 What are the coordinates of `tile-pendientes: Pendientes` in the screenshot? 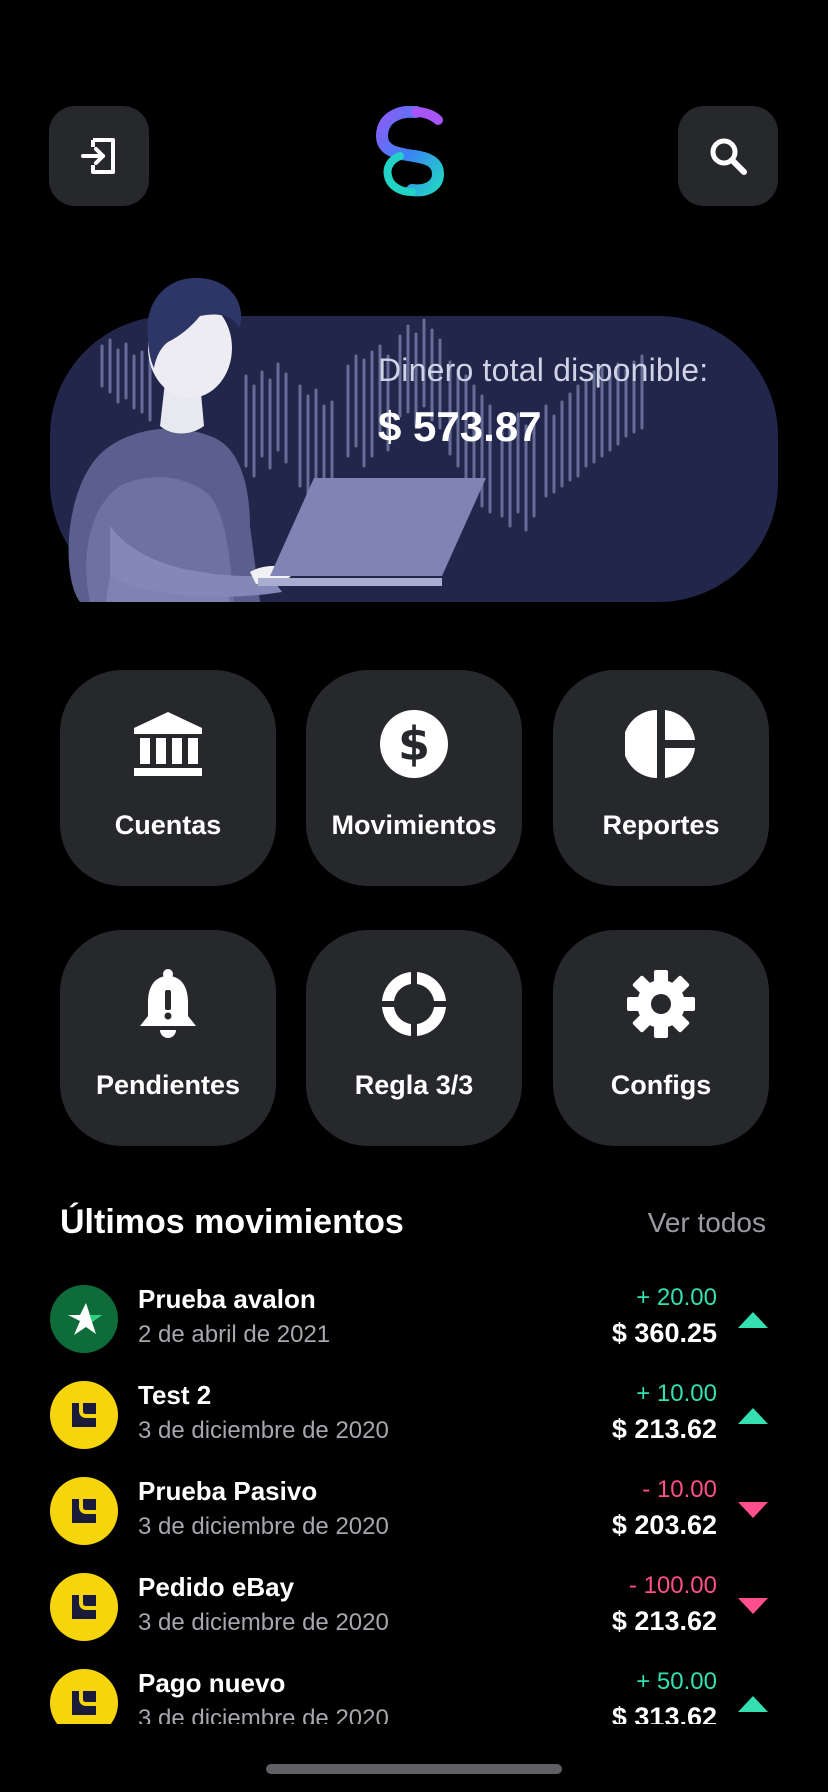 It's located at (168, 1038).